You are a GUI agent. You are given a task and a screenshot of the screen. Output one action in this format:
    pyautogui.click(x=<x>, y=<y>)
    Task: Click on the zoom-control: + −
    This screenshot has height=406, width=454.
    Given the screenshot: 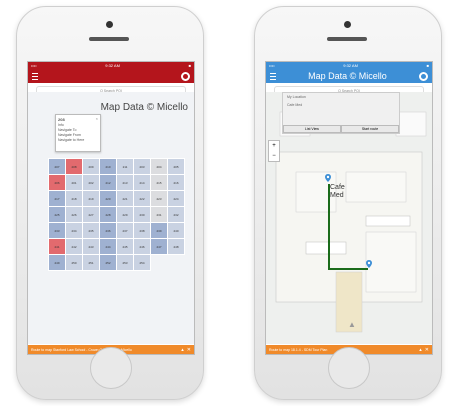 What is the action you would take?
    pyautogui.click(x=274, y=151)
    